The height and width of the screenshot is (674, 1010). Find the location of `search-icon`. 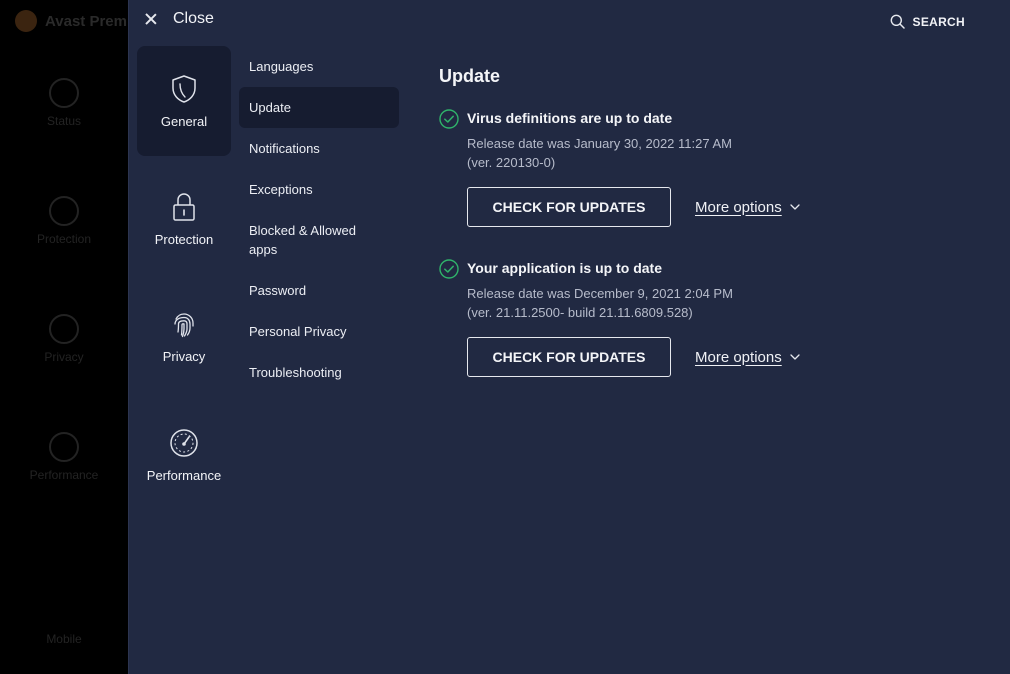

search-icon is located at coordinates (897, 21).